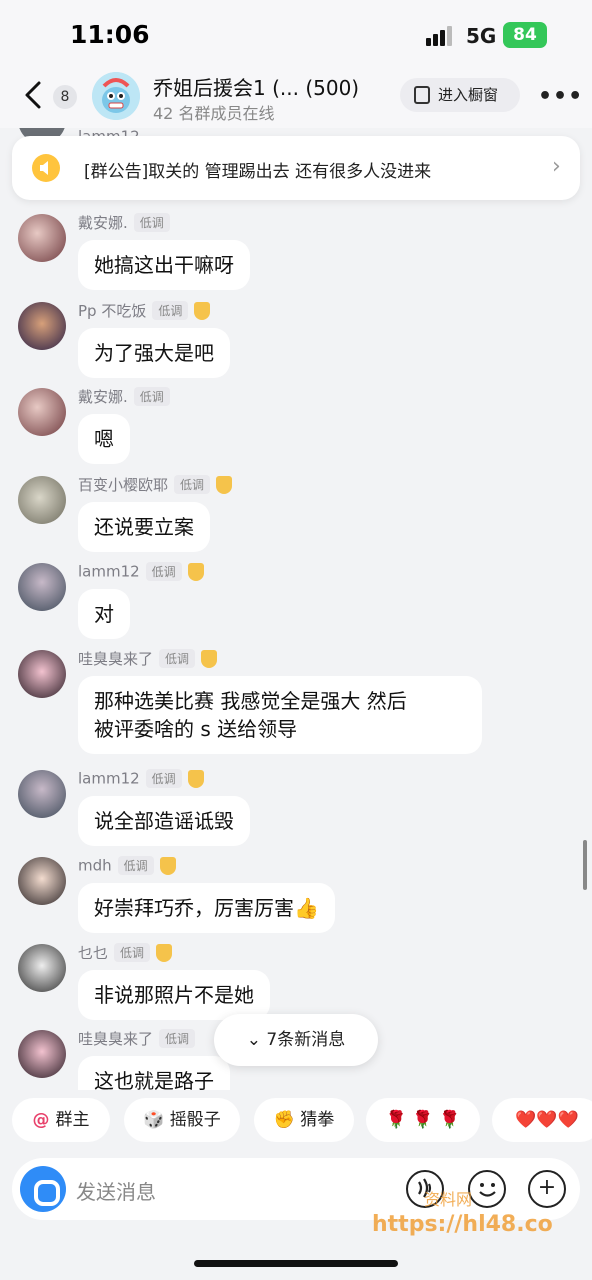  What do you see at coordinates (481, 36) in the screenshot?
I see `network-label: 5G` at bounding box center [481, 36].